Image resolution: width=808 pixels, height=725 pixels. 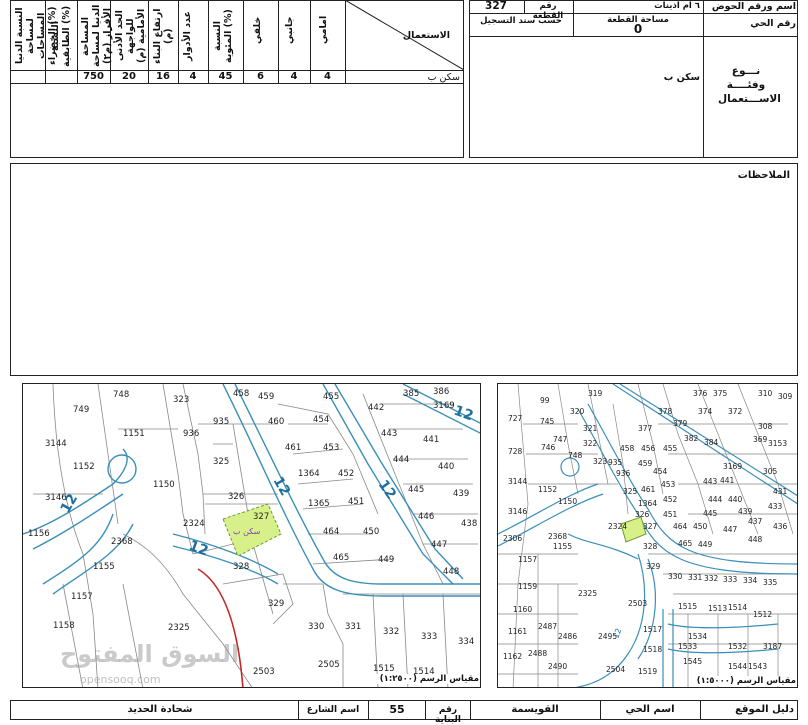 What do you see at coordinates (765, 426) in the screenshot?
I see `svg-text: 308` at bounding box center [765, 426].